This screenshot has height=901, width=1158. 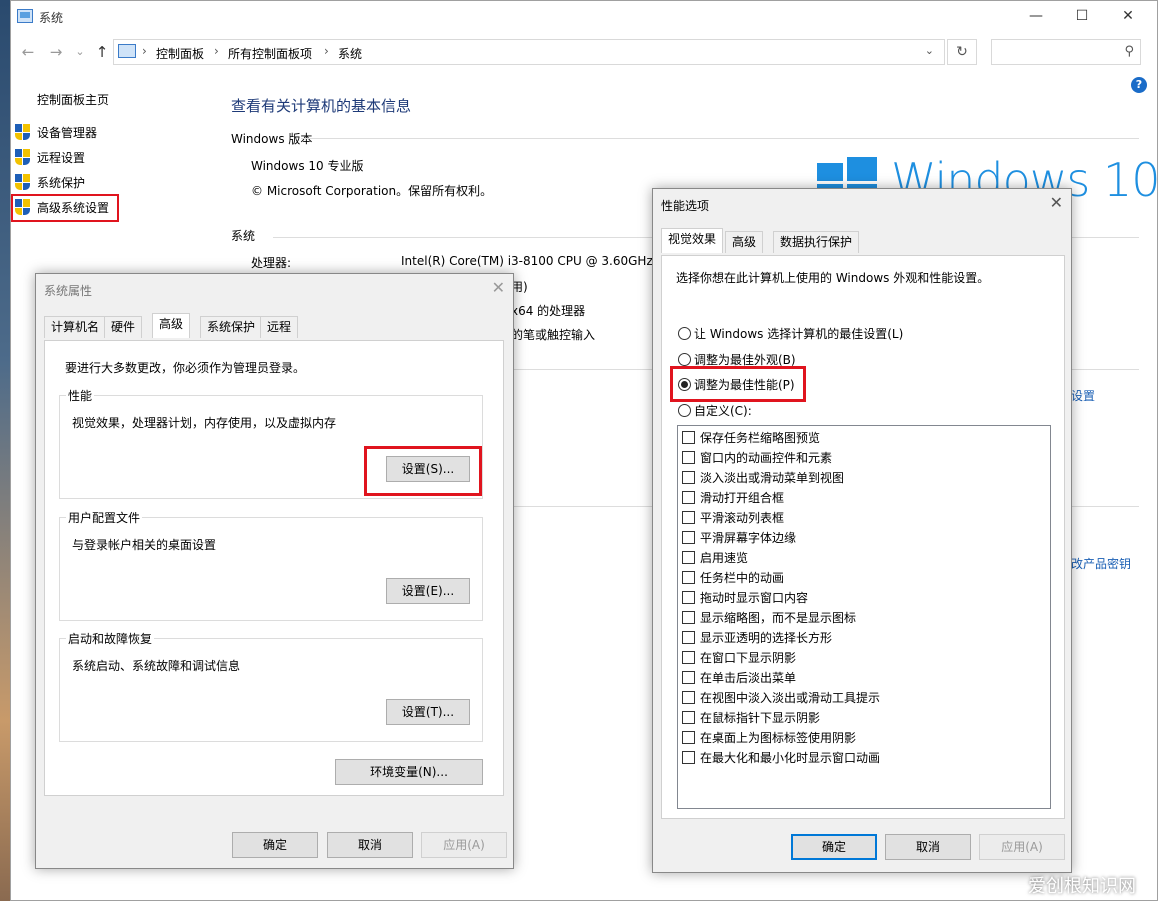 I want to click on forward-arrow-icon: →, so click(x=56, y=52).